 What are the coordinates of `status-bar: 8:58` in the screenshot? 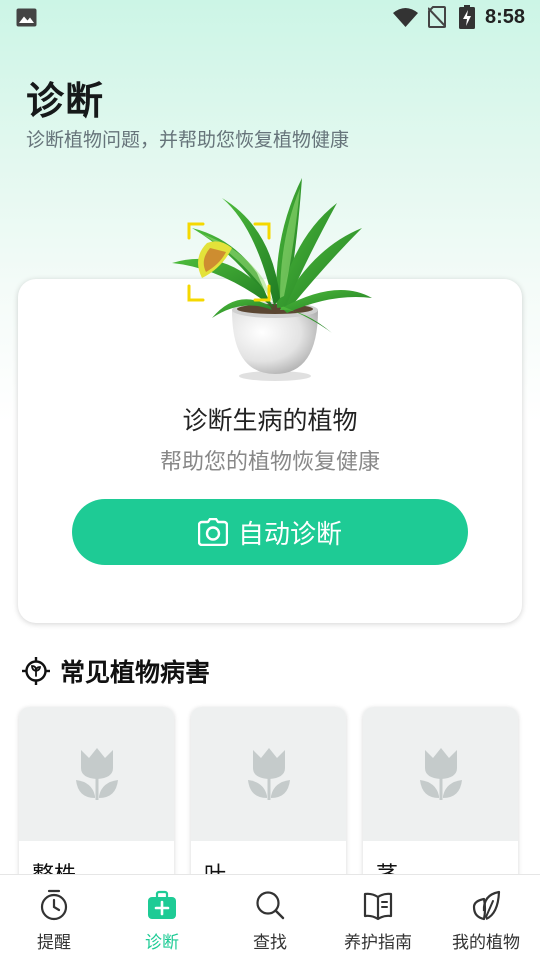 It's located at (270, 18).